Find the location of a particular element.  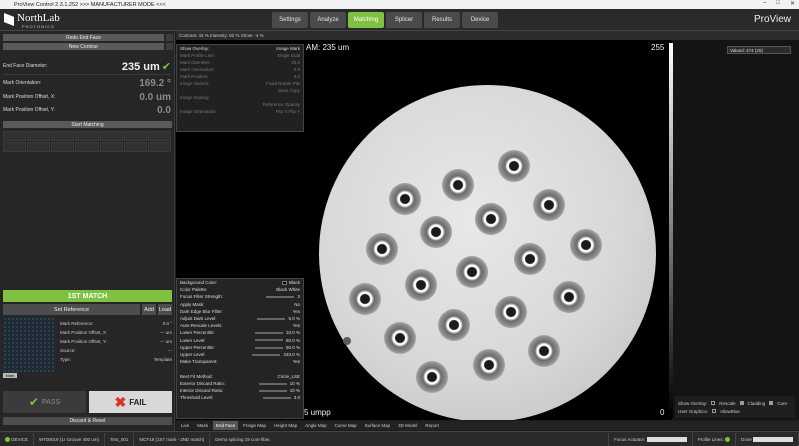

fail-button: ✖ FAIL is located at coordinates (130, 402).